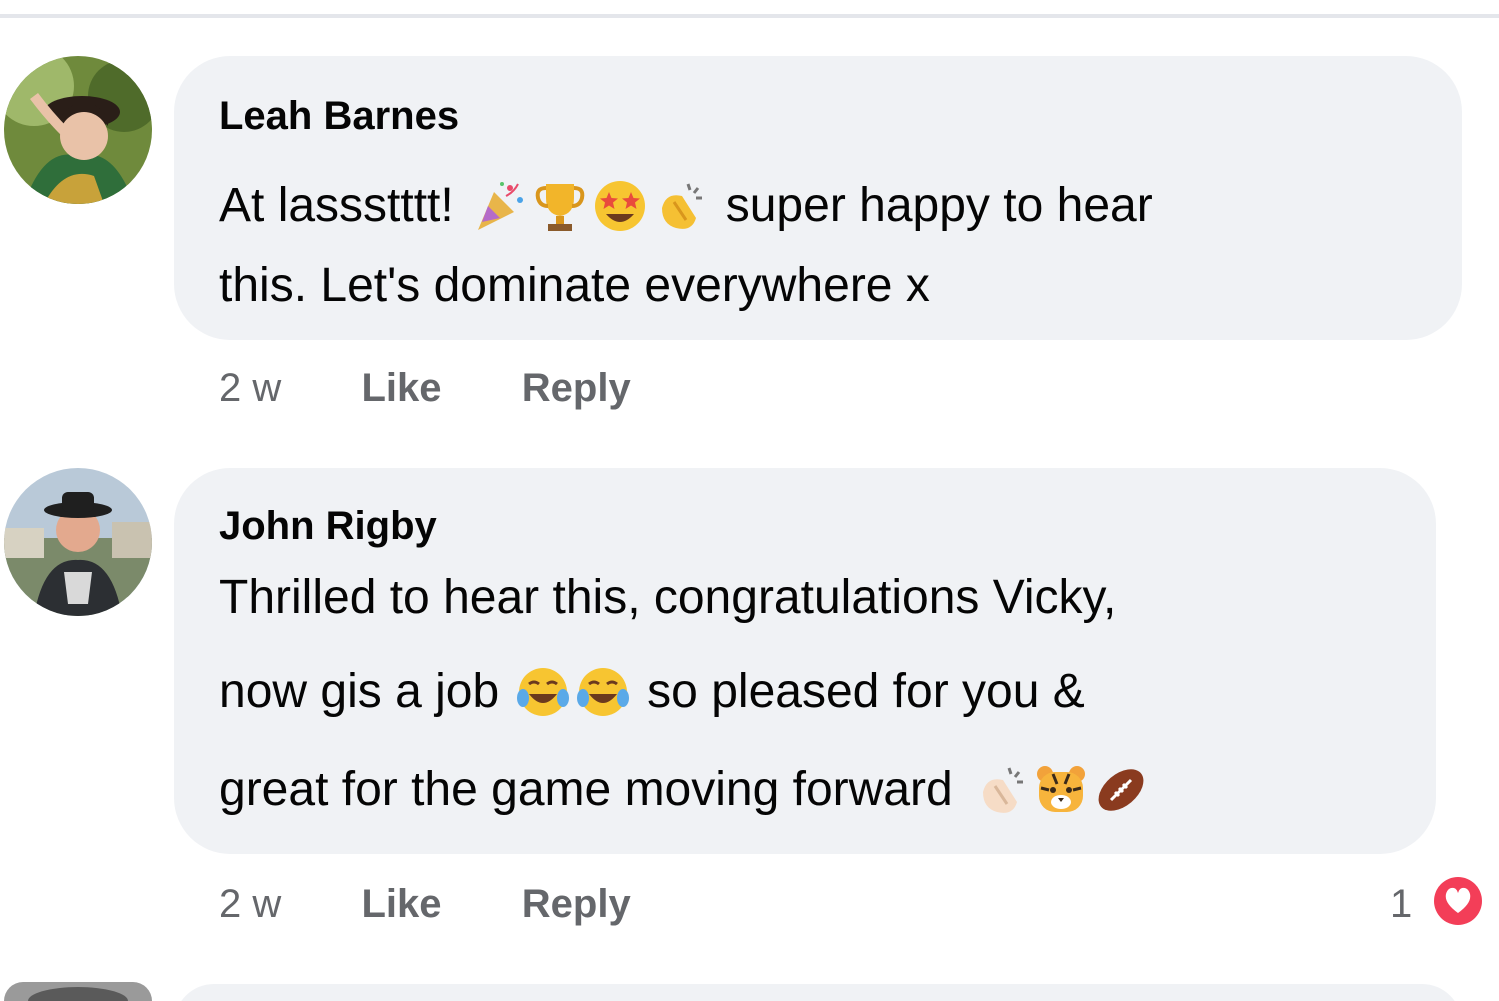 The width and height of the screenshot is (1499, 1001). Describe the element at coordinates (680, 206) in the screenshot. I see `clapping-hands-icon` at that location.